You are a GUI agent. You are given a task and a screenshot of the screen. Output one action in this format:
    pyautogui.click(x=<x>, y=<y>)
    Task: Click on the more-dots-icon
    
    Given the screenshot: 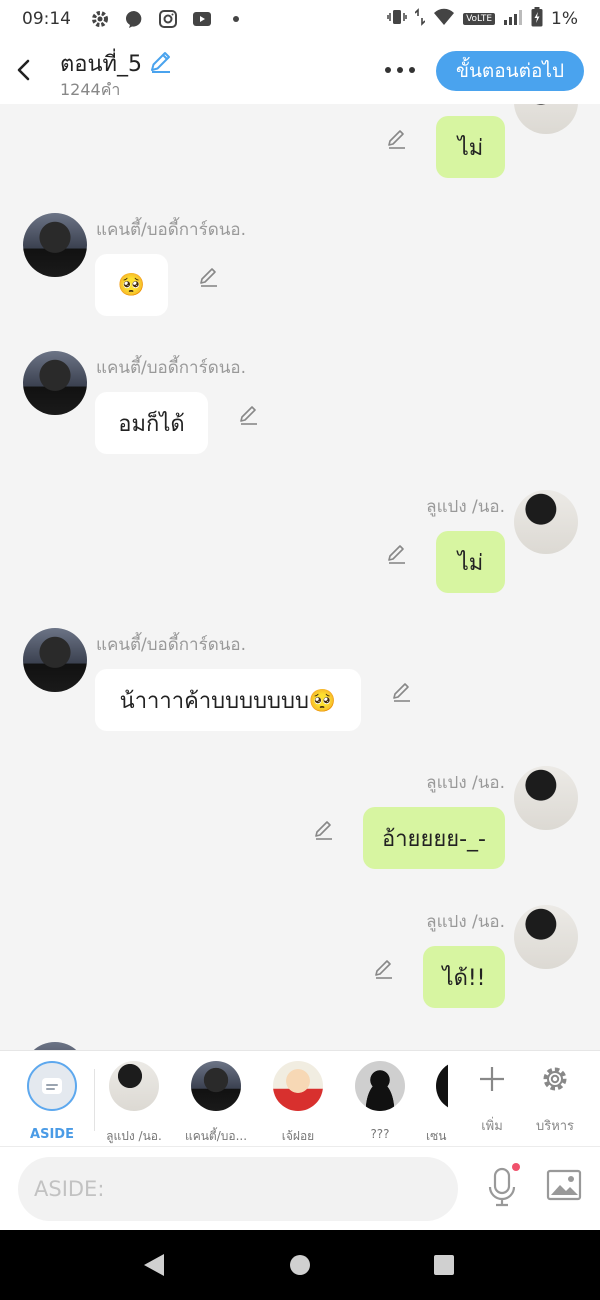 What is the action you would take?
    pyautogui.click(x=400, y=70)
    